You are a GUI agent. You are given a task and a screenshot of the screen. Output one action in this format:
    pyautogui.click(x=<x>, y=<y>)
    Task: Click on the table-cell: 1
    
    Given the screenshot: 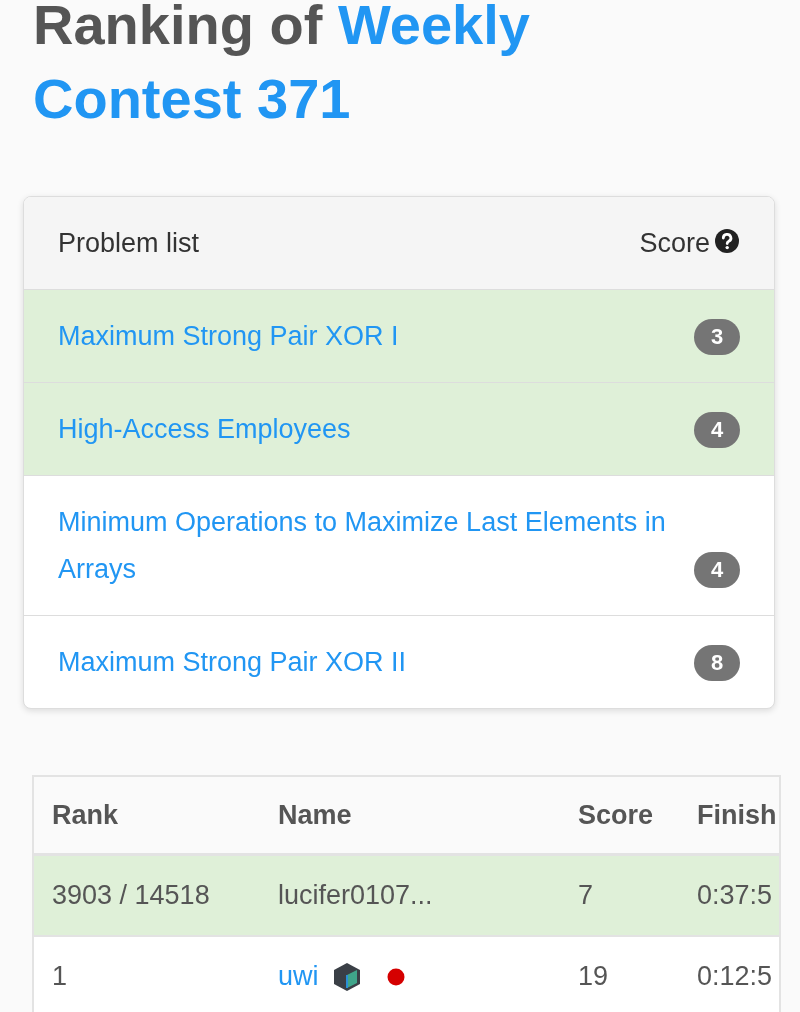 What is the action you would take?
    pyautogui.click(x=147, y=974)
    